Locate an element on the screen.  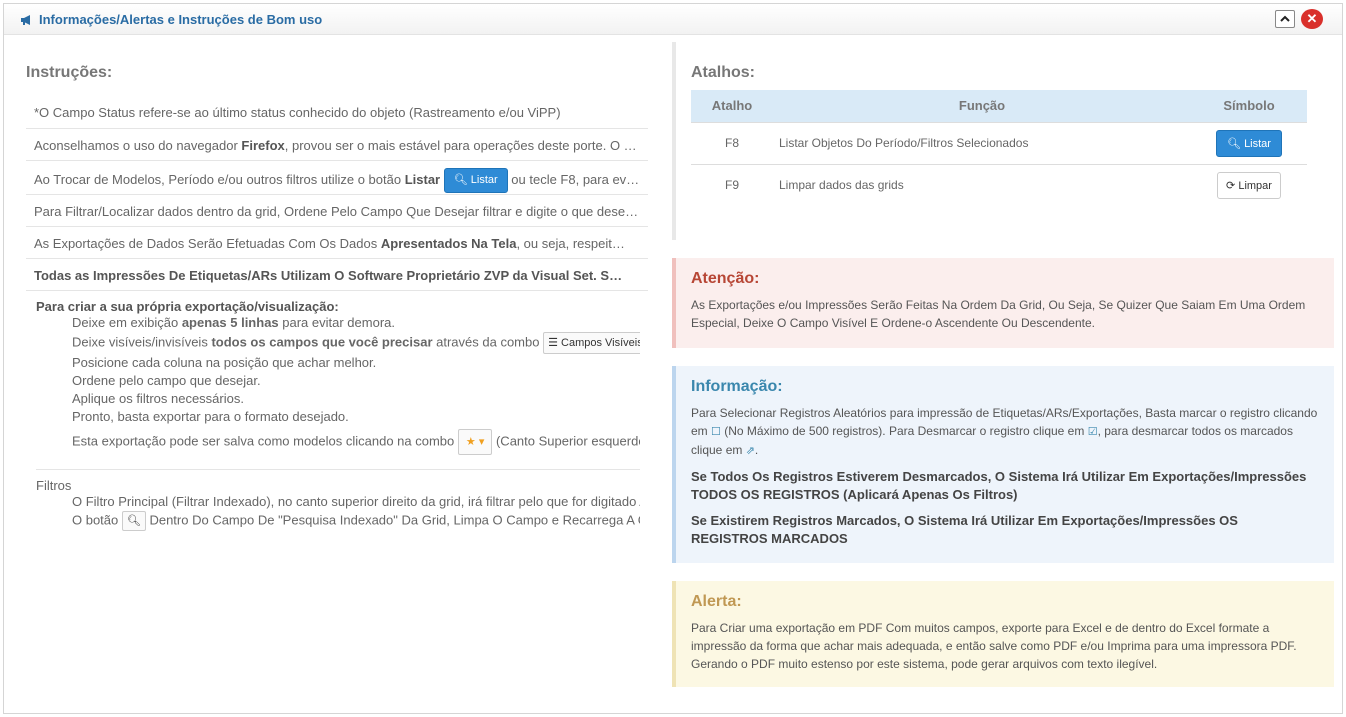
square-icon: ☐ is located at coordinates (716, 432).